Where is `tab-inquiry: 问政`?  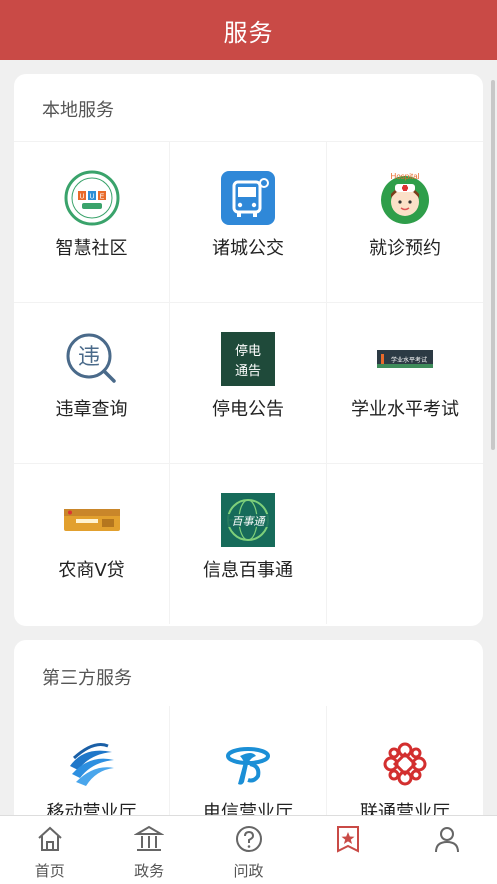
tab-inquiry: 问政 is located at coordinates (248, 850).